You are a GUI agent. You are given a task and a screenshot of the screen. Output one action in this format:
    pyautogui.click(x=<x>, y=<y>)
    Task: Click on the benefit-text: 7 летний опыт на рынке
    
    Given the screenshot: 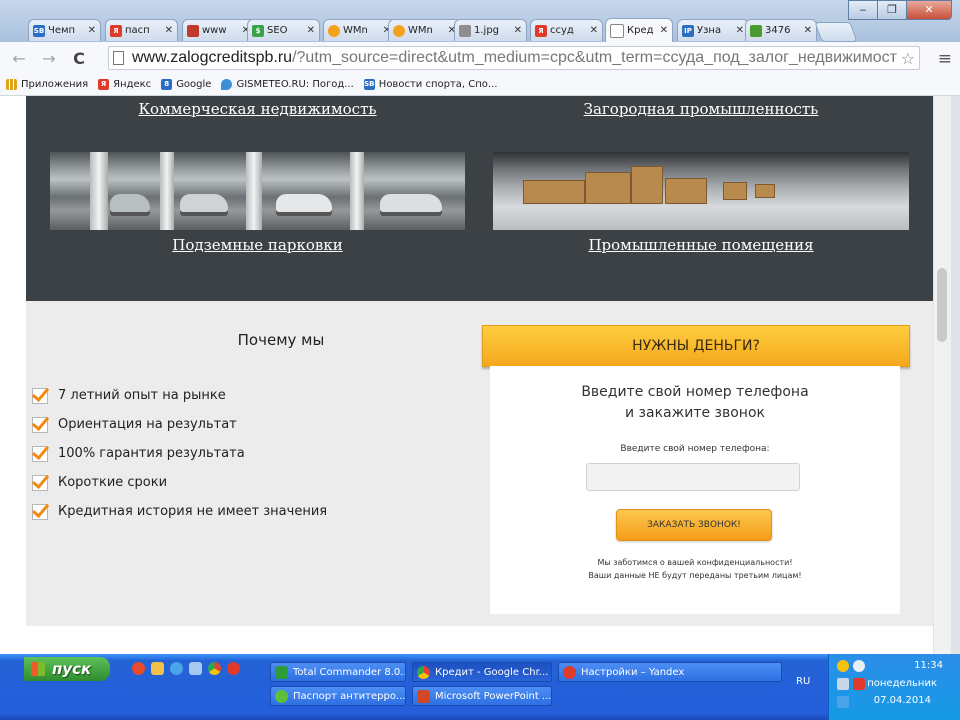 What is the action you would take?
    pyautogui.click(x=142, y=395)
    